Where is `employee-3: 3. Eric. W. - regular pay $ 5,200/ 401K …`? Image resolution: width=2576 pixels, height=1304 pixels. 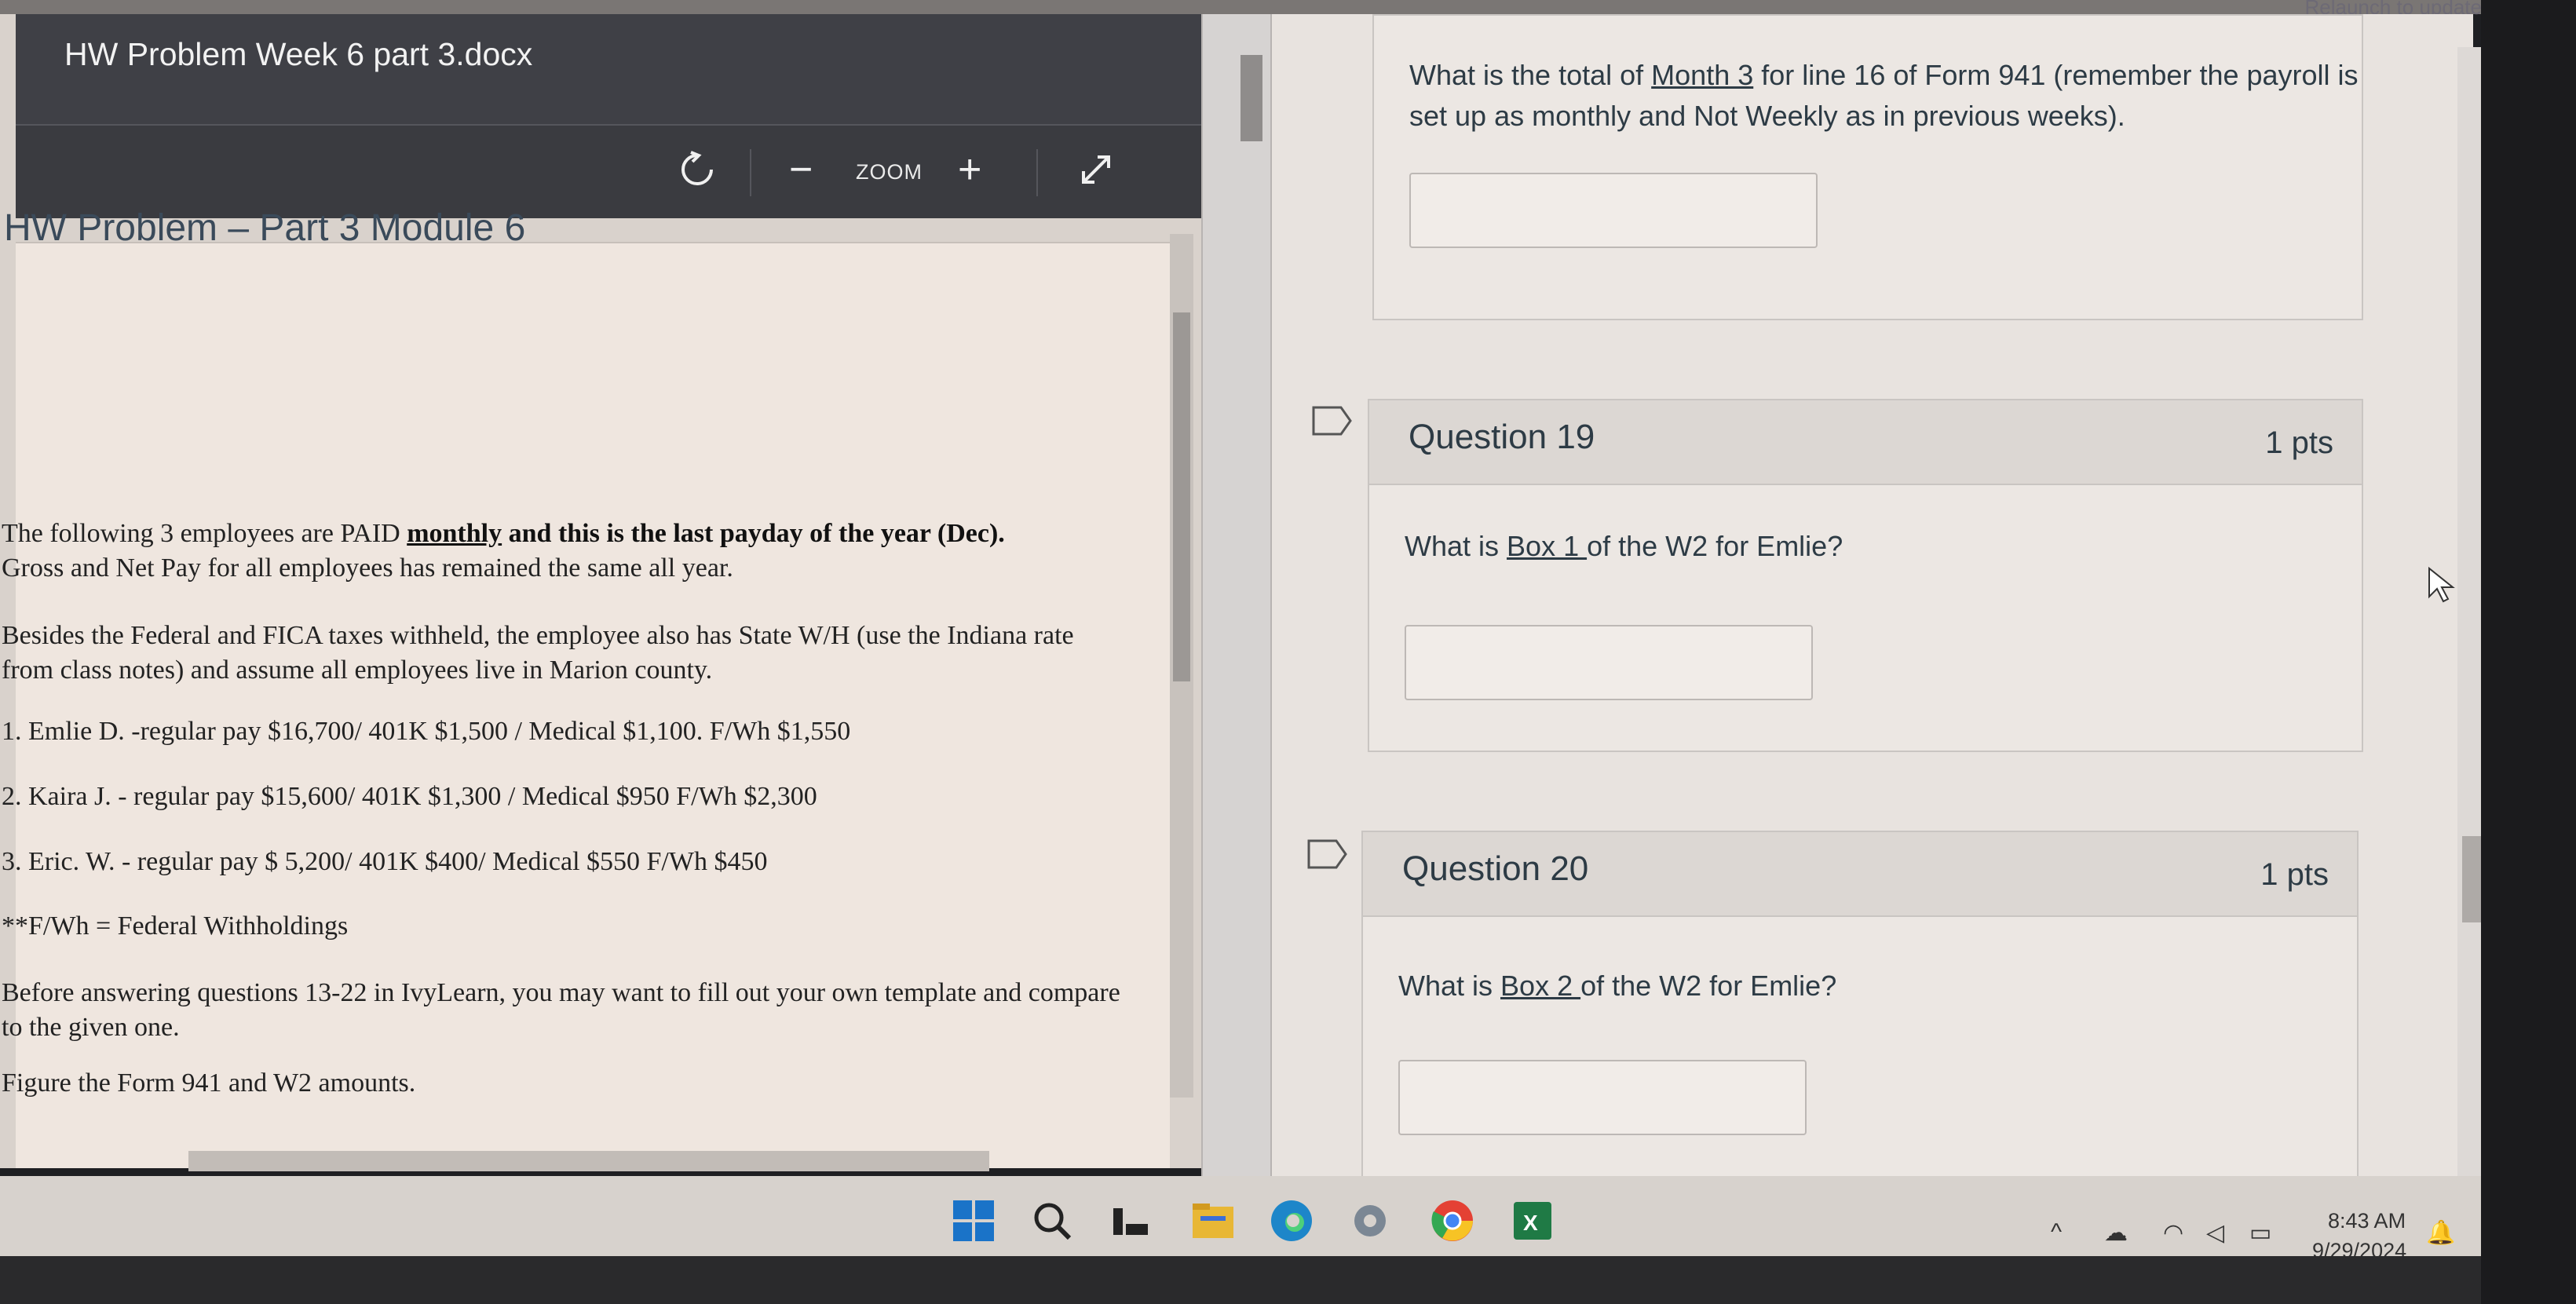 employee-3: 3. Eric. W. - regular pay $ 5,200/ 401K … is located at coordinates (385, 861).